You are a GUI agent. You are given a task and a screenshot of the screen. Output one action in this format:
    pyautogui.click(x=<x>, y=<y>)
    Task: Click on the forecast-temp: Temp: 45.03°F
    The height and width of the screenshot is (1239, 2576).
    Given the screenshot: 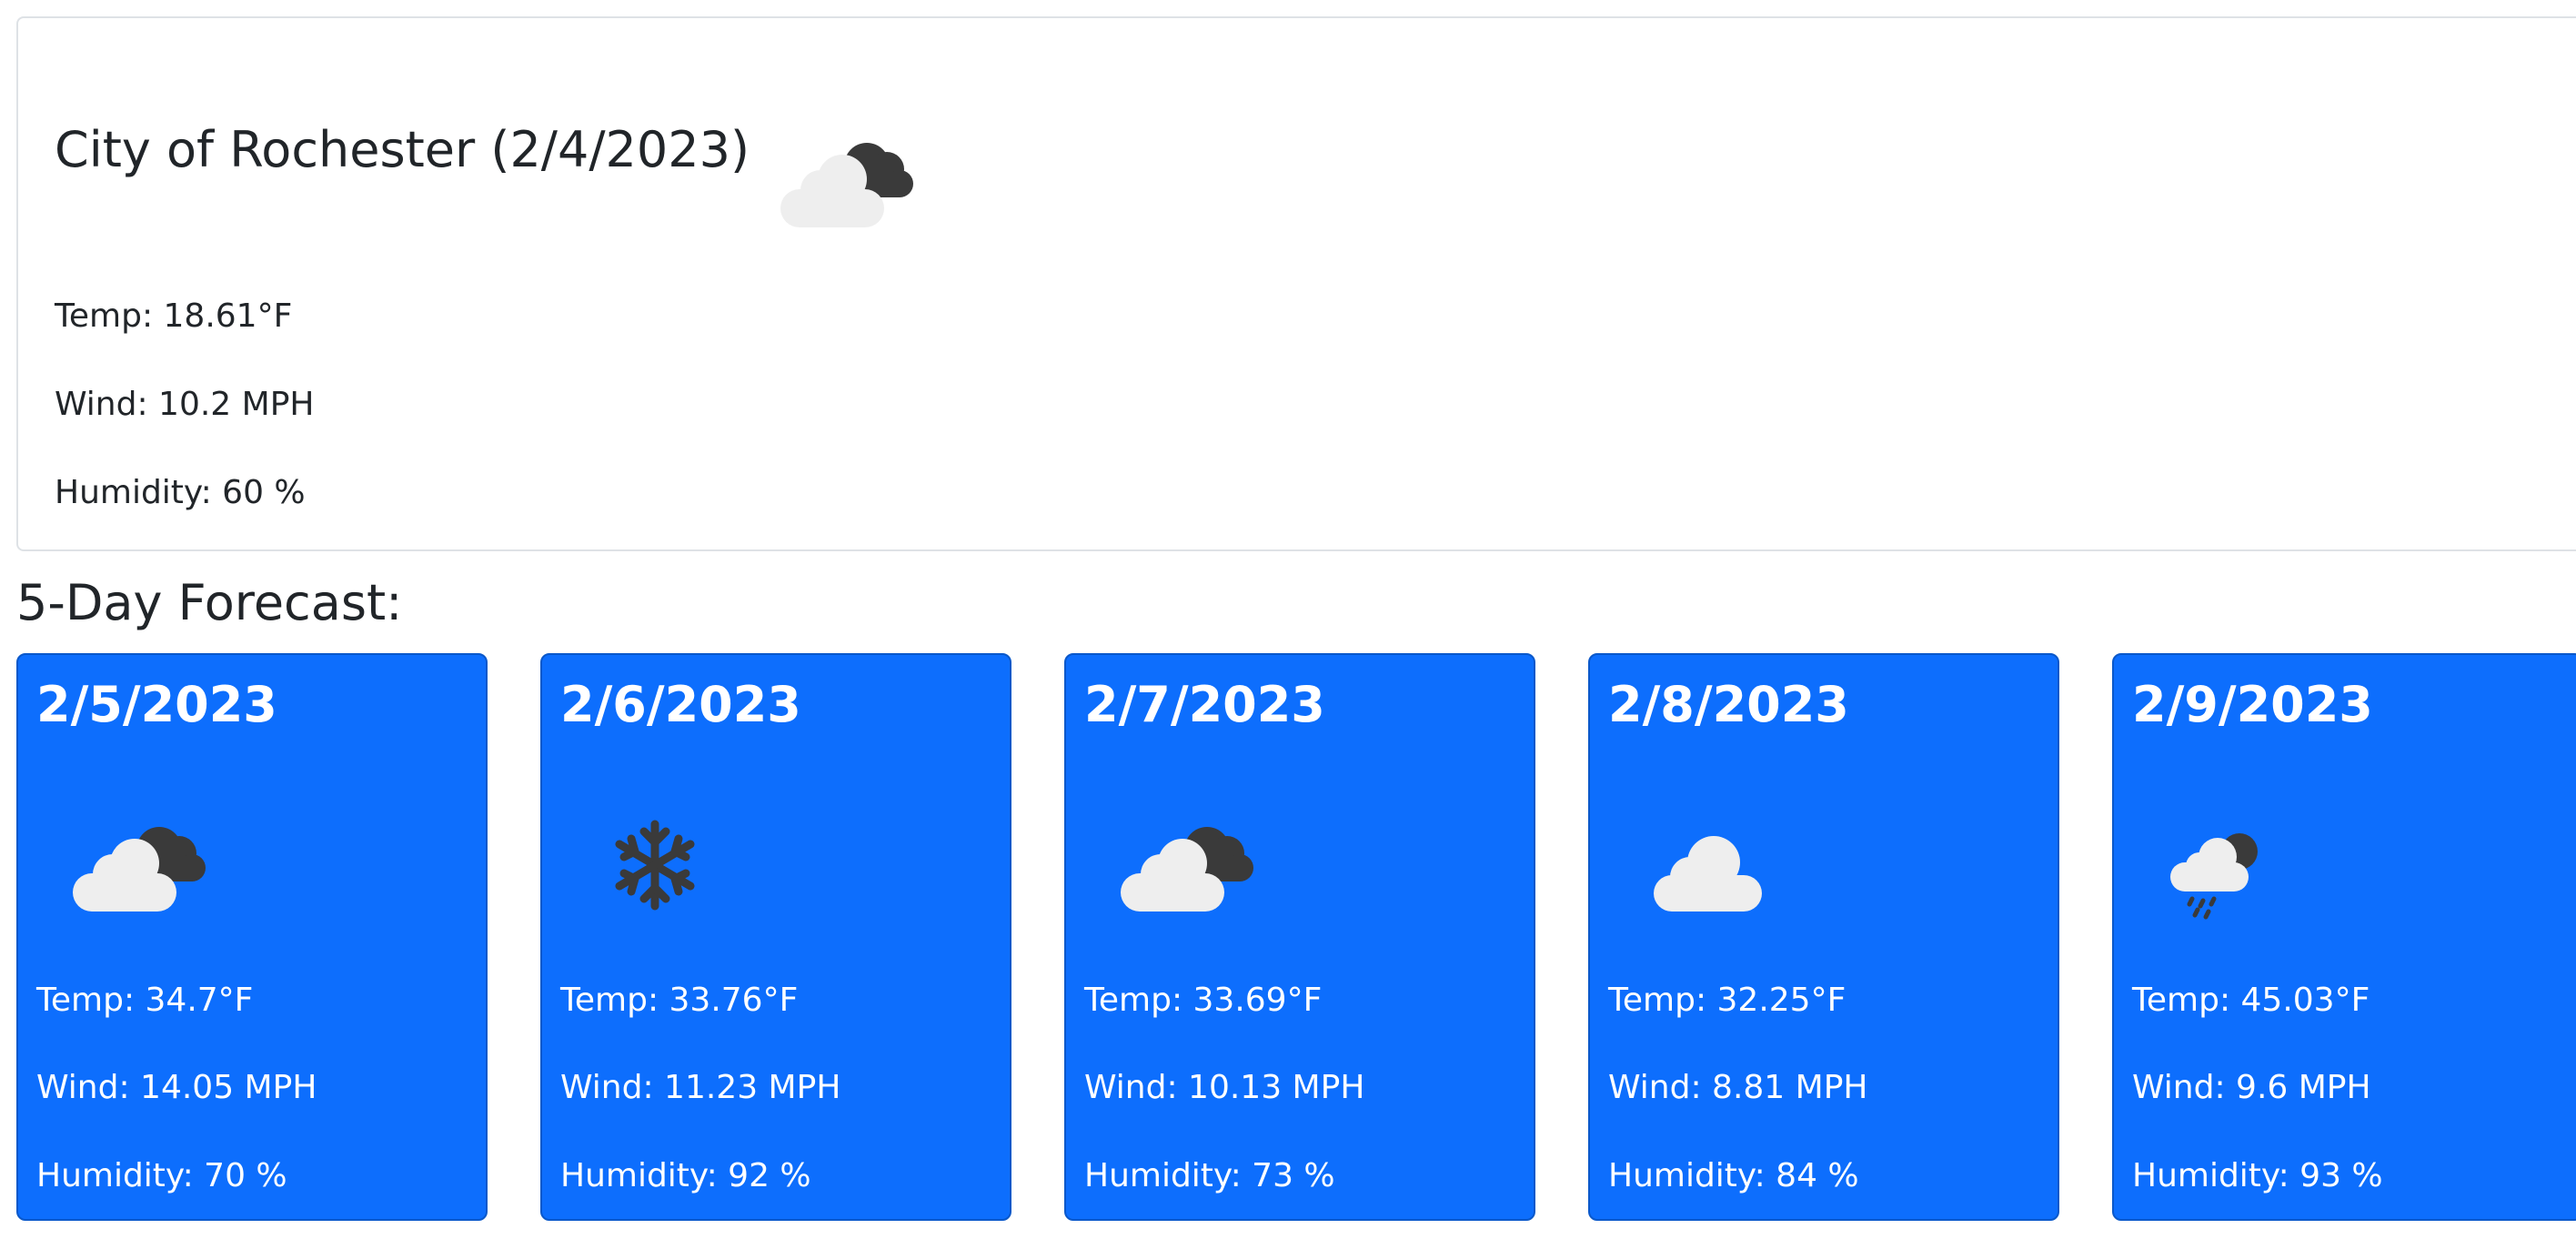 What is the action you would take?
    pyautogui.click(x=2251, y=1000)
    